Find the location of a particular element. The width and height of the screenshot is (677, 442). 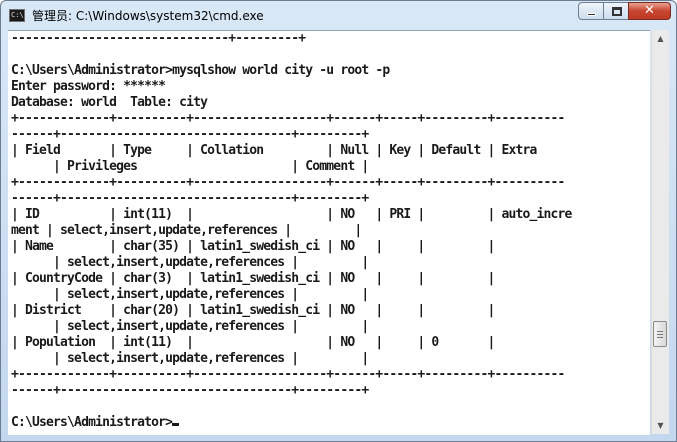

maximize-icon is located at coordinates (617, 11).